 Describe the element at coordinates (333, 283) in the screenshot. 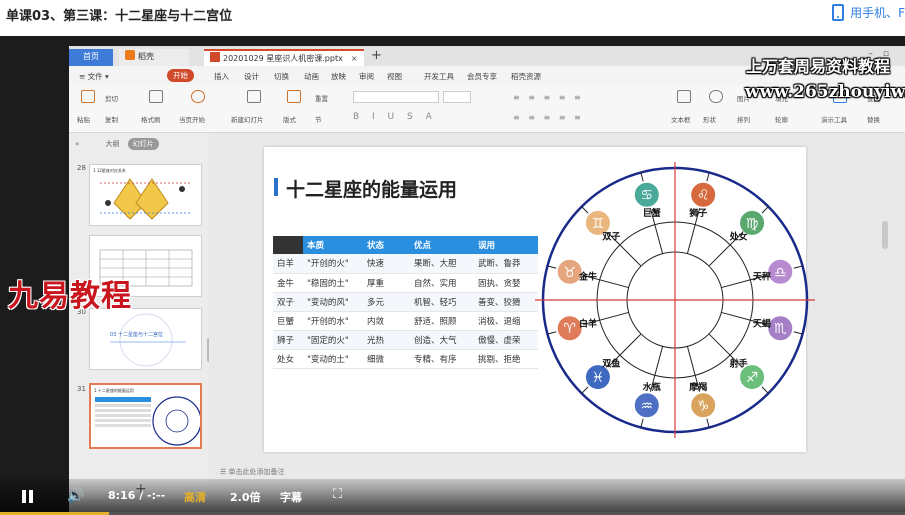

I see `table-cell: "稳固的土"` at that location.